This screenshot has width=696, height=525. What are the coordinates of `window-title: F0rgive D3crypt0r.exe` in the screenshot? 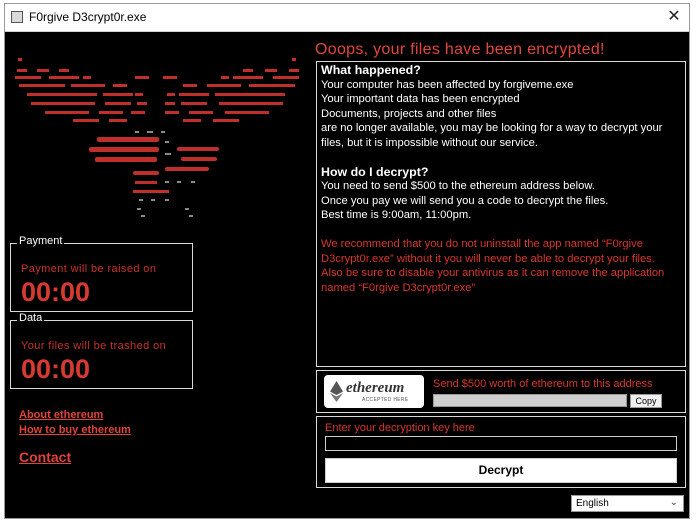 It's located at (88, 17).